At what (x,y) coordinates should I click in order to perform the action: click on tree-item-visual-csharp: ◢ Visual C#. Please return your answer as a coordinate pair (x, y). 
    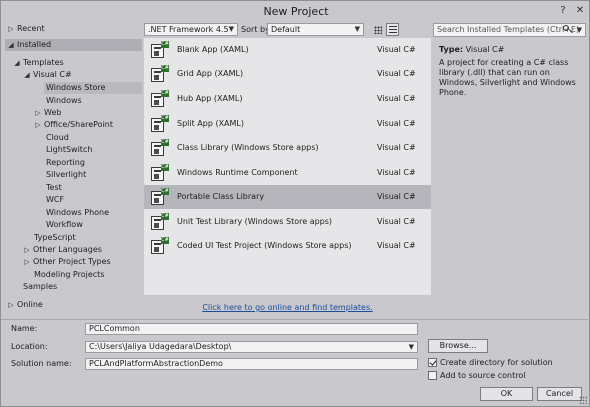
    Looking at the image, I should click on (73, 75).